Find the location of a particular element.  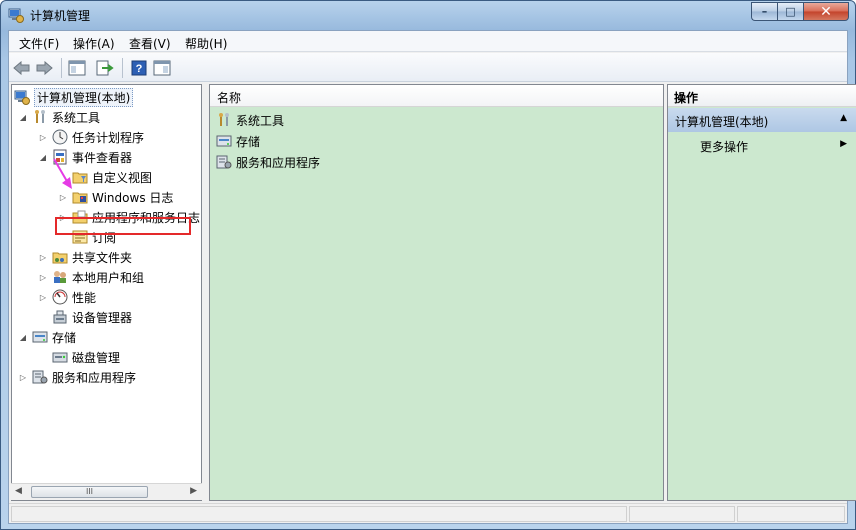

minimize-button: – is located at coordinates (764, 11).